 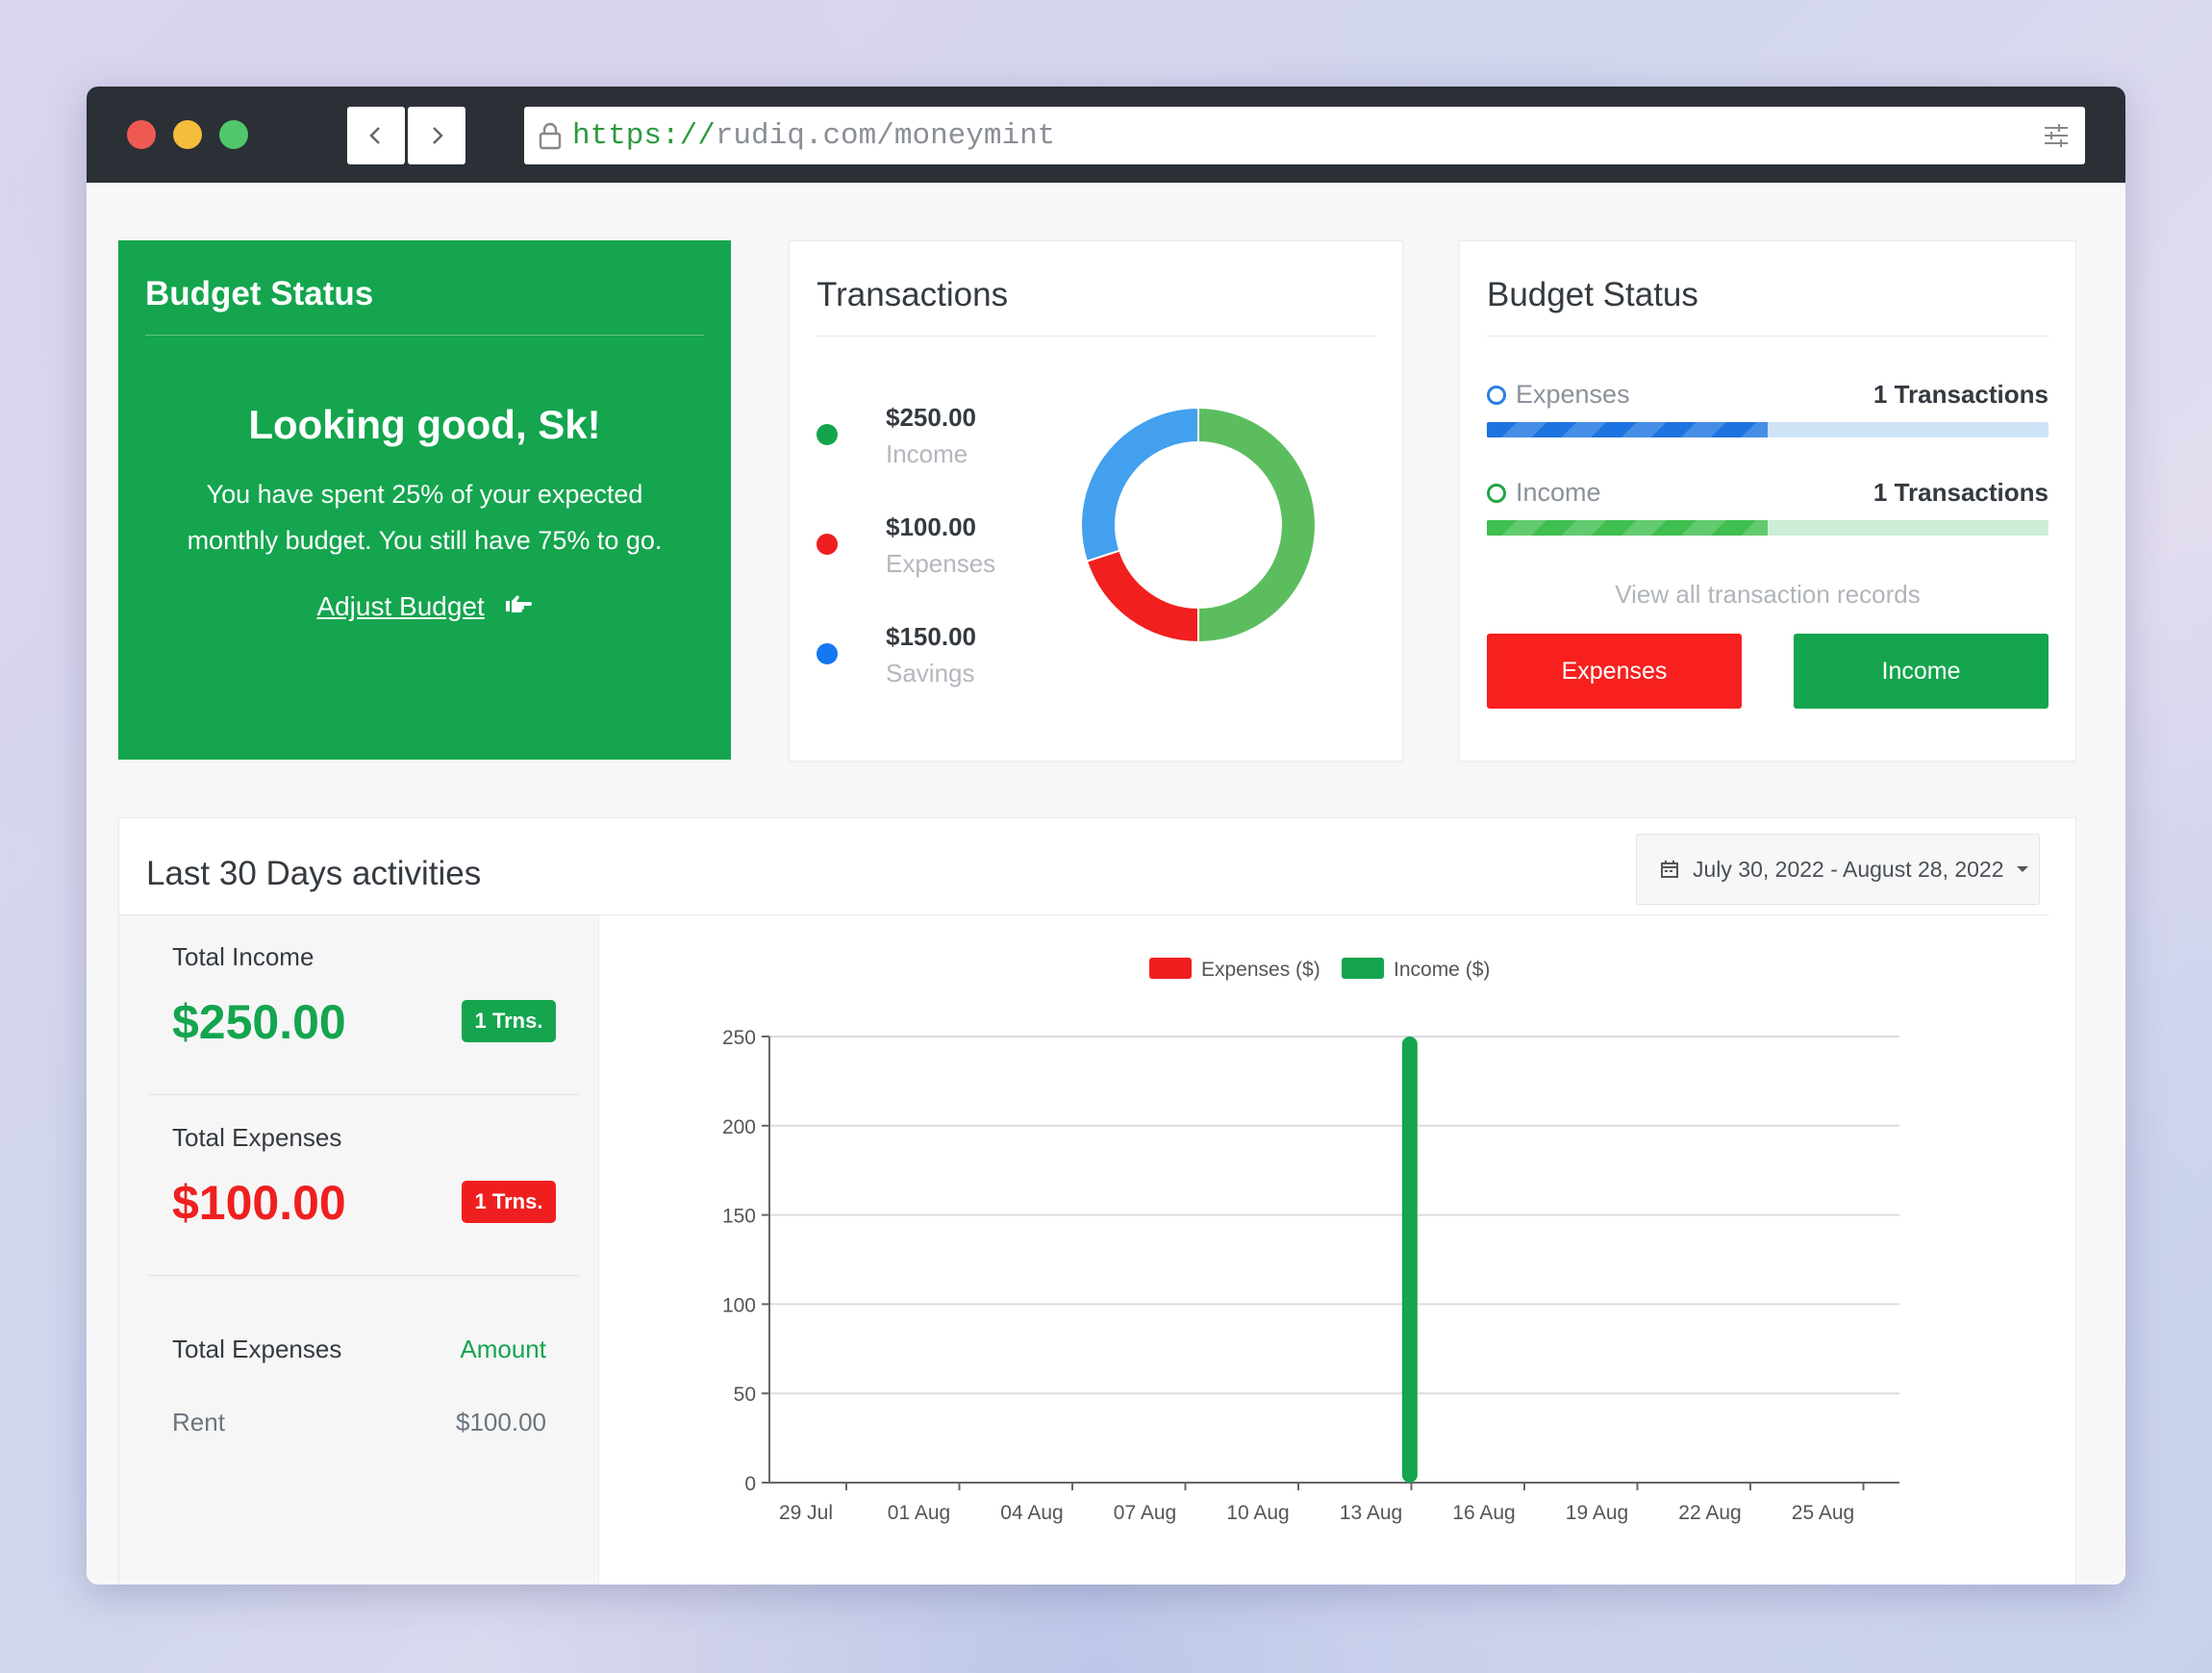 I want to click on forward-button, so click(x=437, y=136).